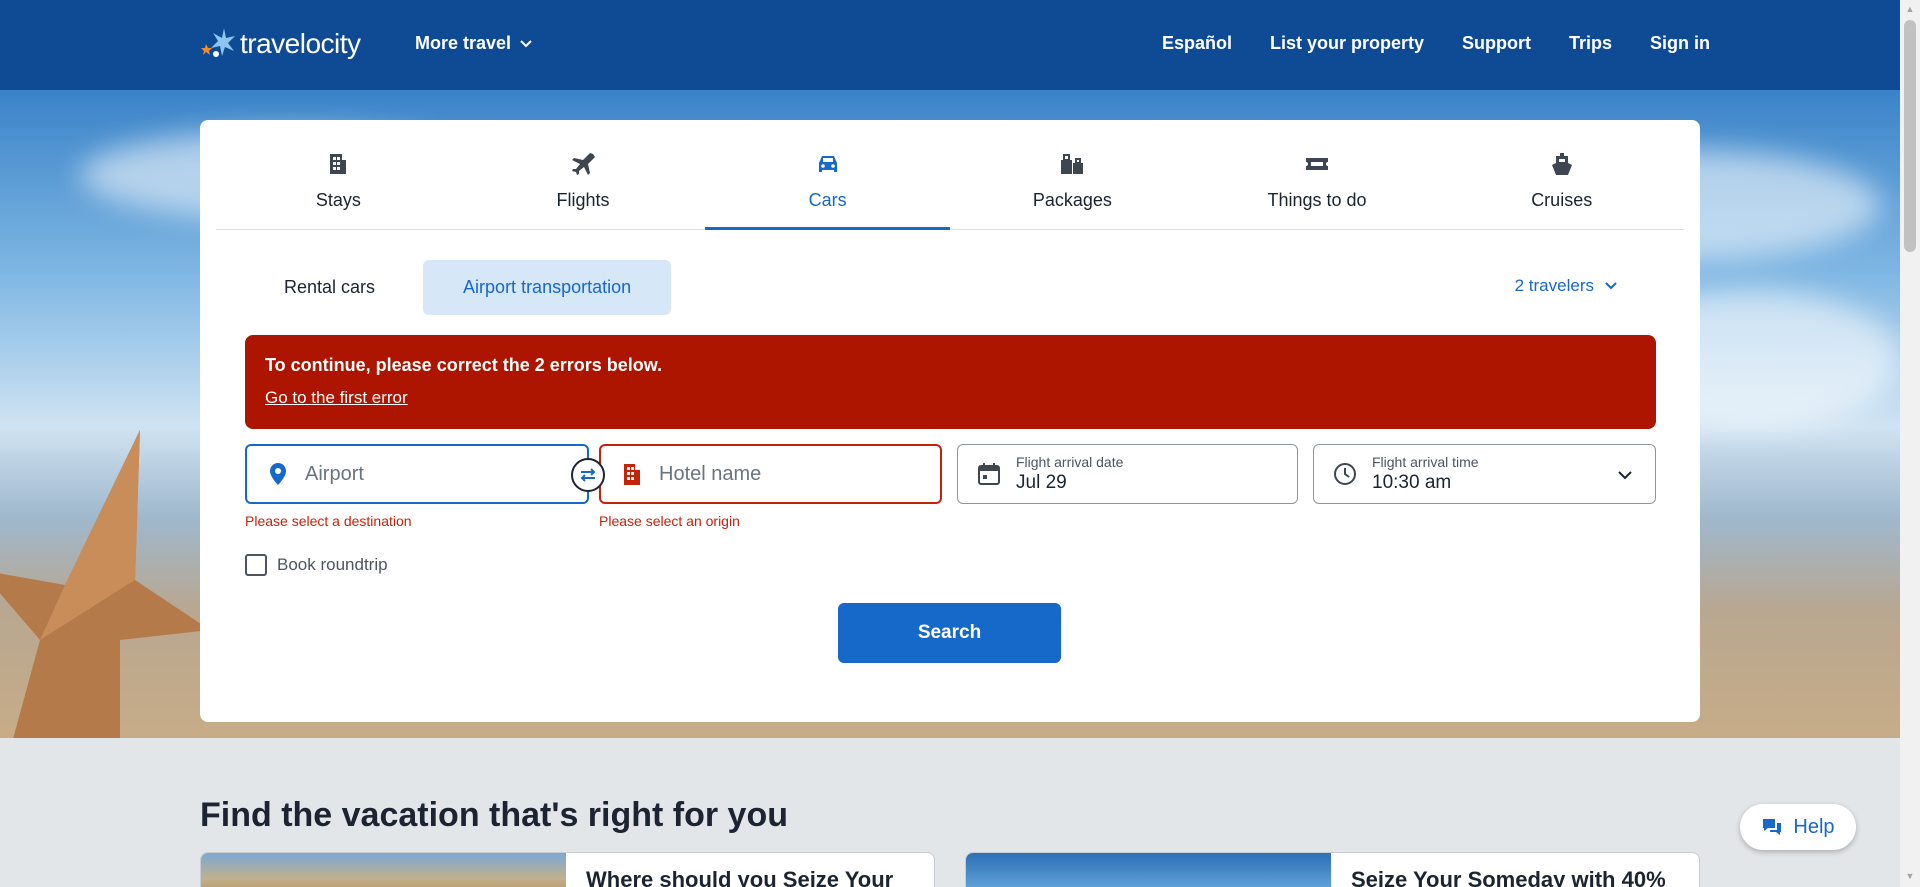 Image resolution: width=1920 pixels, height=887 pixels. What do you see at coordinates (583, 200) in the screenshot?
I see `tab-label: Flights` at bounding box center [583, 200].